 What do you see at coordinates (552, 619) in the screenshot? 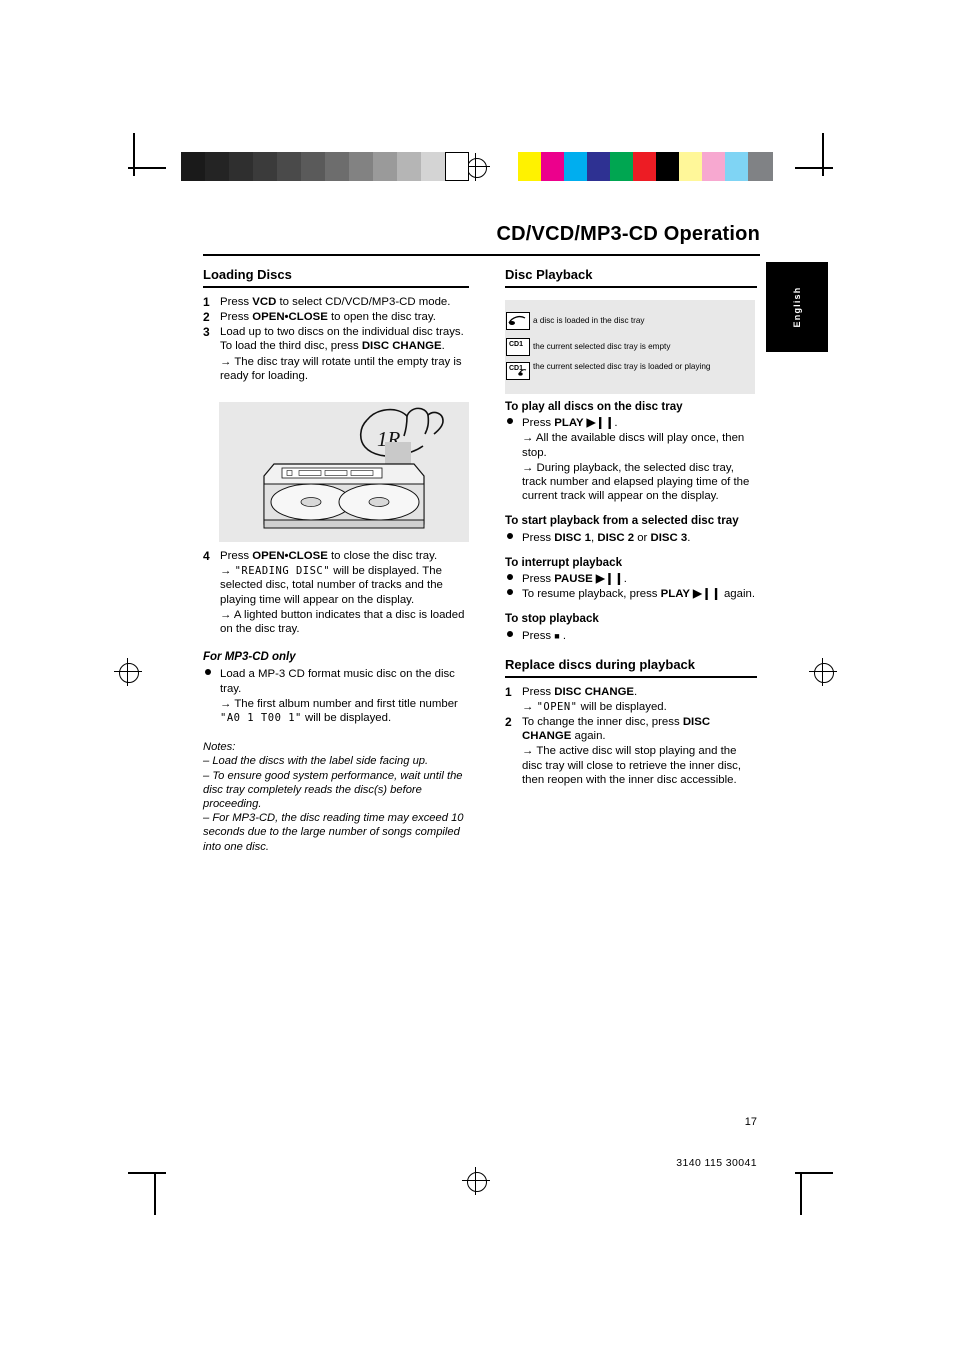
I see `stop-heading: To stop playback` at bounding box center [552, 619].